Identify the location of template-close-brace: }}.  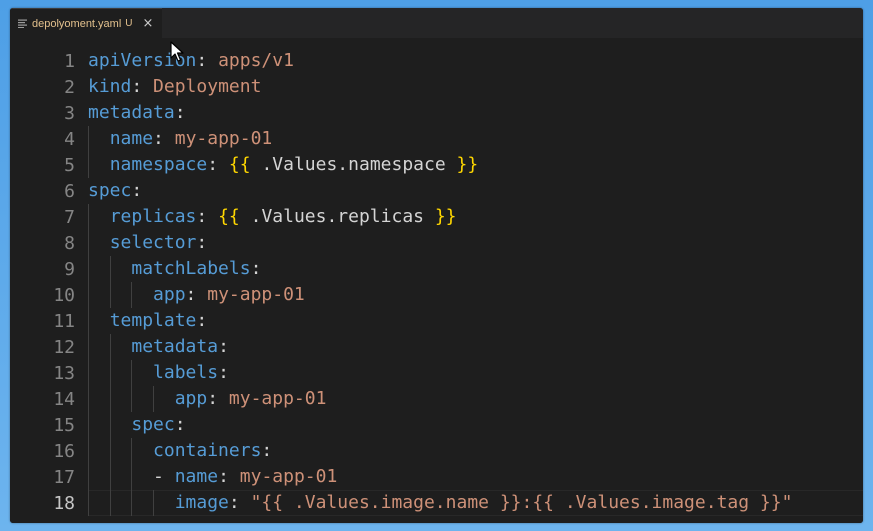
(445, 216).